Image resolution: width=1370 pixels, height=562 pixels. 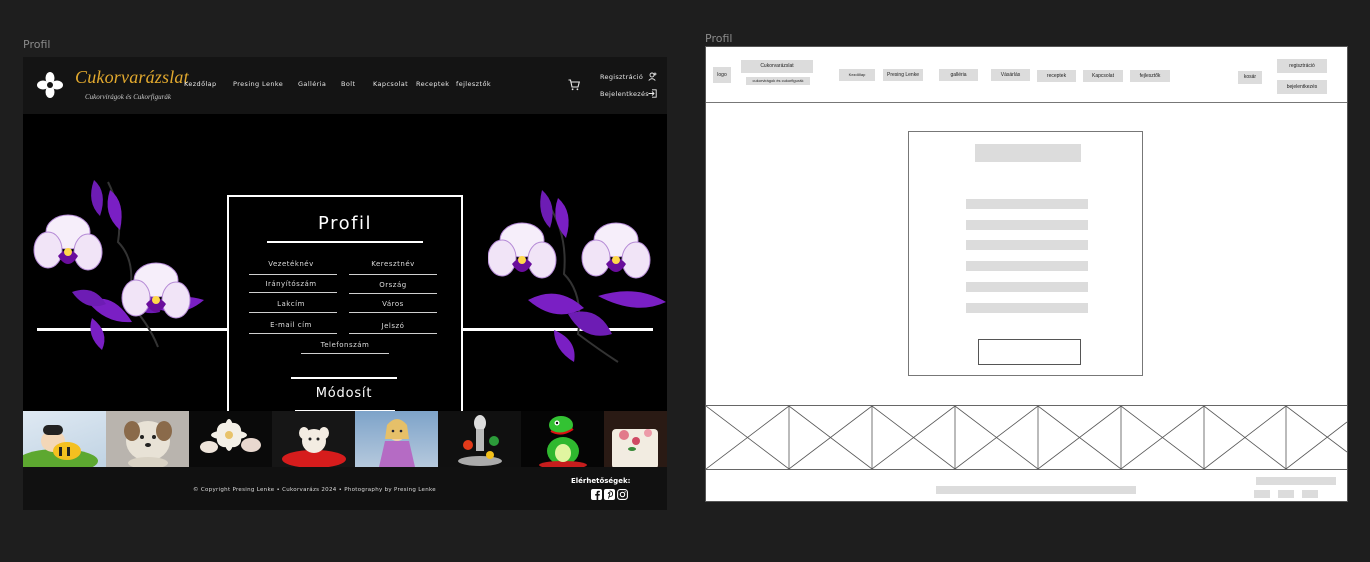 What do you see at coordinates (903, 75) in the screenshot?
I see `wire-nav-presing-lenke: Presing Lenke` at bounding box center [903, 75].